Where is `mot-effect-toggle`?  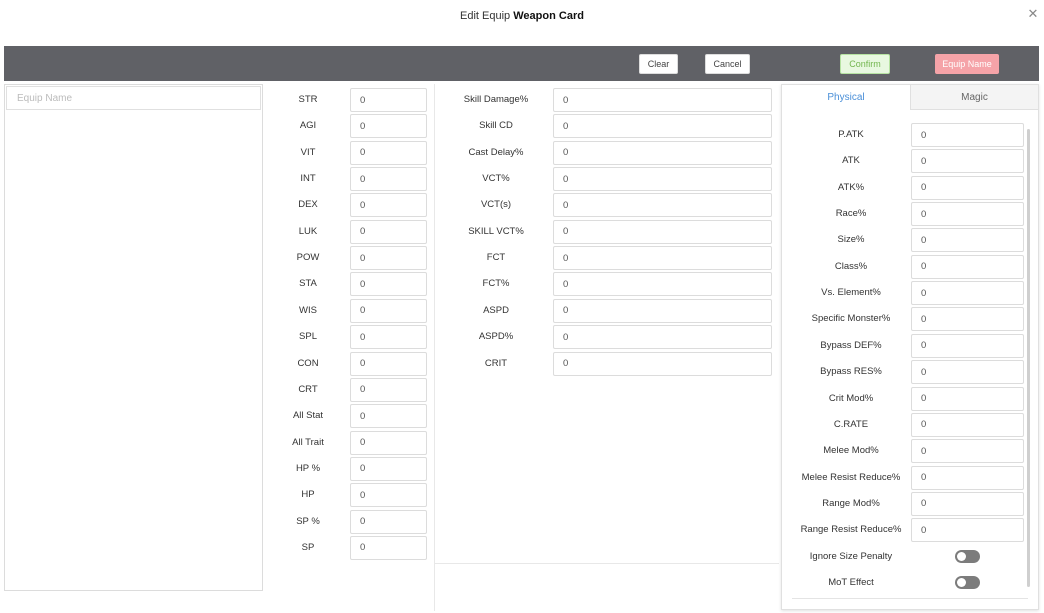
mot-effect-toggle is located at coordinates (967, 582).